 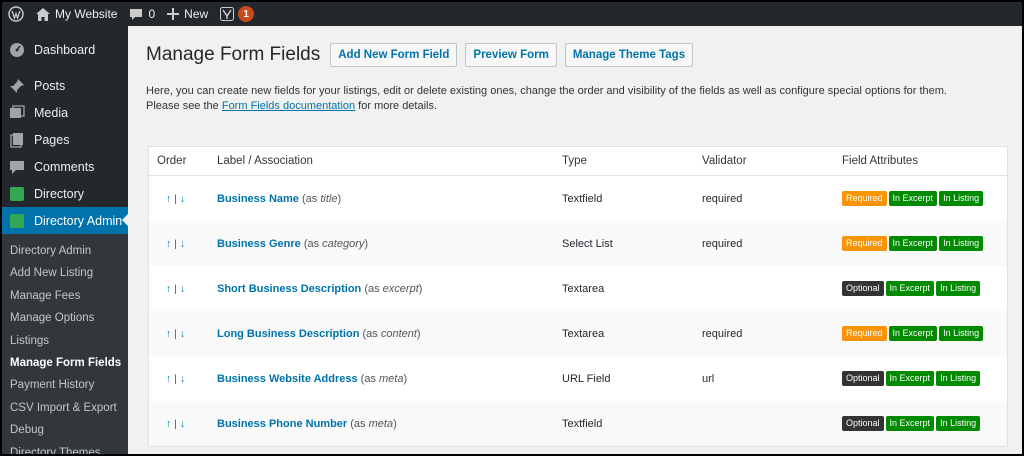 I want to click on directory-admin-icon, so click(x=17, y=221).